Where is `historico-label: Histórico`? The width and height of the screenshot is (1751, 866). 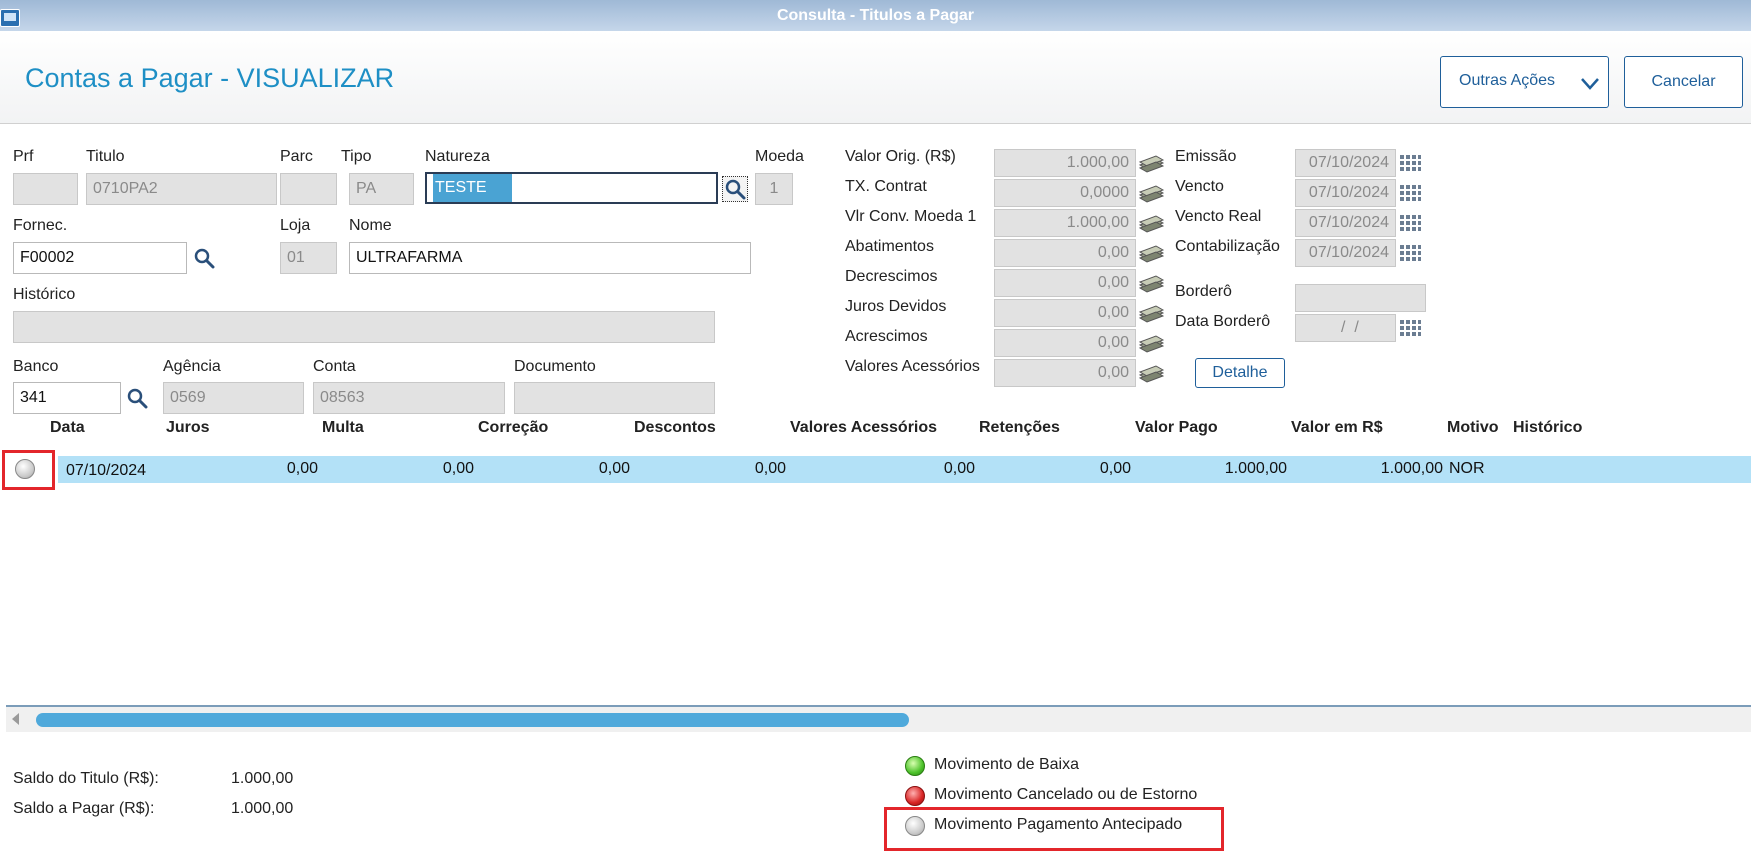
historico-label: Histórico is located at coordinates (44, 294).